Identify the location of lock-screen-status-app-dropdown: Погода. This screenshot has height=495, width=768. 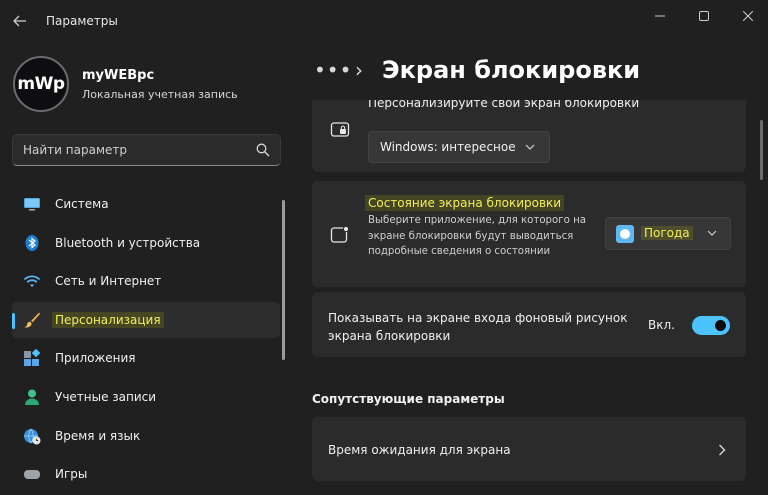
(668, 233).